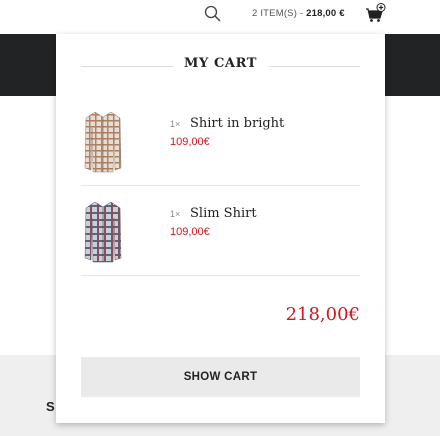  I want to click on show-cart-button: SHOW CART, so click(220, 377).